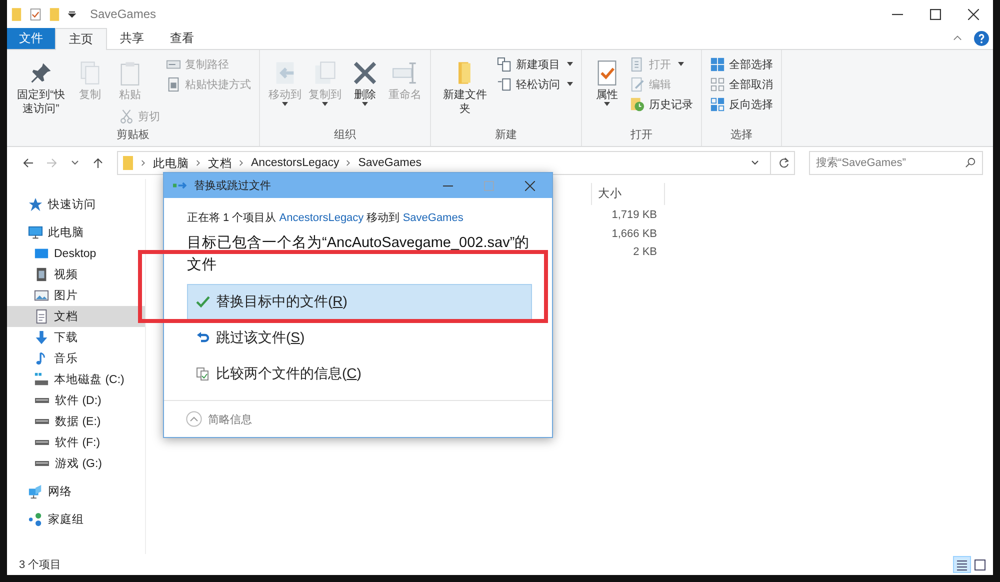  Describe the element at coordinates (359, 374) in the screenshot. I see `dialog-option: 比较两个文件的信息(C)` at that location.